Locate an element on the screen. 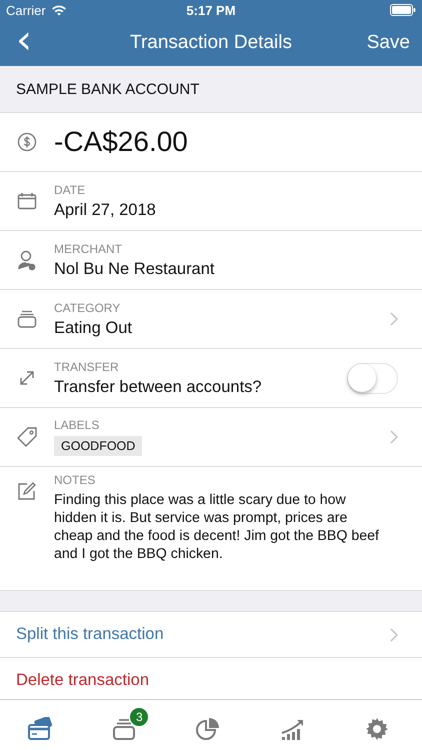 The image size is (422, 750). count-badge: 3 is located at coordinates (139, 717).